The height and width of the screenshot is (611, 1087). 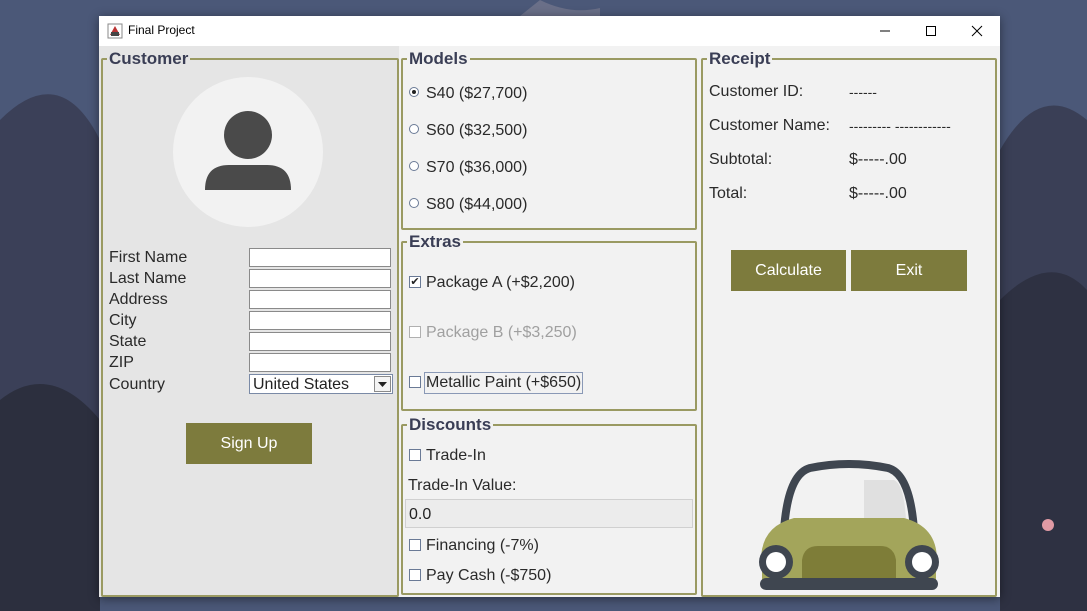 What do you see at coordinates (149, 59) in the screenshot?
I see `customer-heading: Customer` at bounding box center [149, 59].